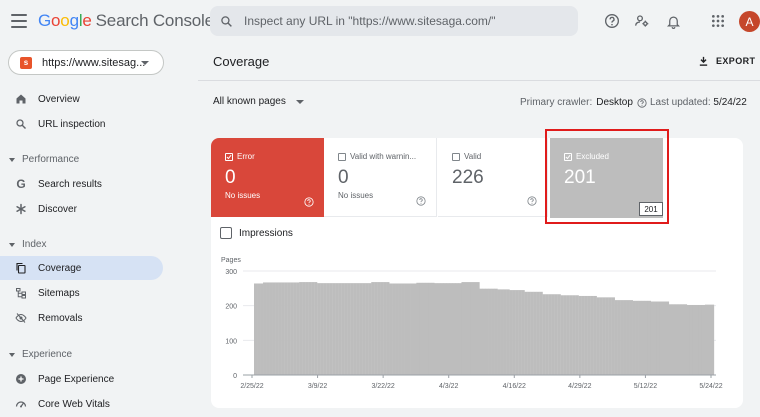 This screenshot has width=760, height=417. What do you see at coordinates (81, 209) in the screenshot?
I see `sidebar-item-discover: Discover` at bounding box center [81, 209].